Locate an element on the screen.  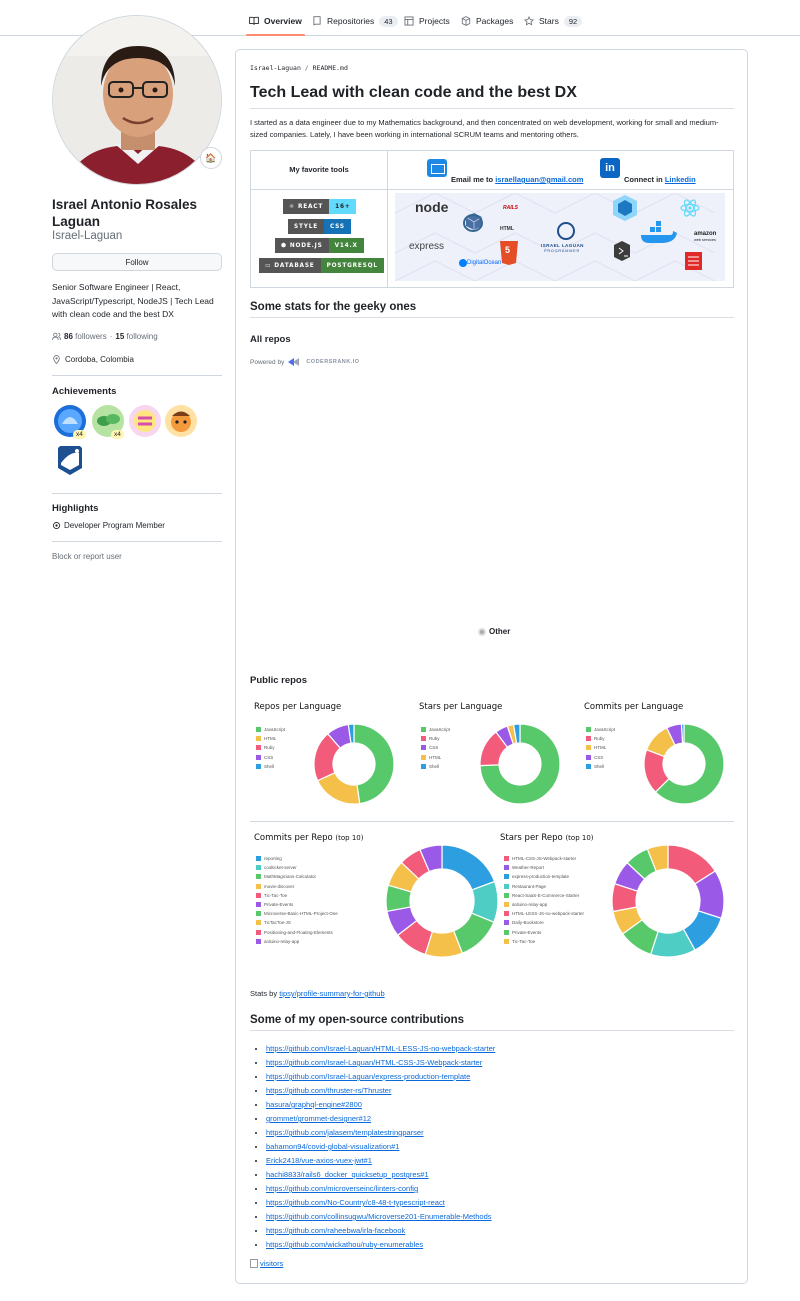
linkedin-link: Linkedin is located at coordinates (680, 179).